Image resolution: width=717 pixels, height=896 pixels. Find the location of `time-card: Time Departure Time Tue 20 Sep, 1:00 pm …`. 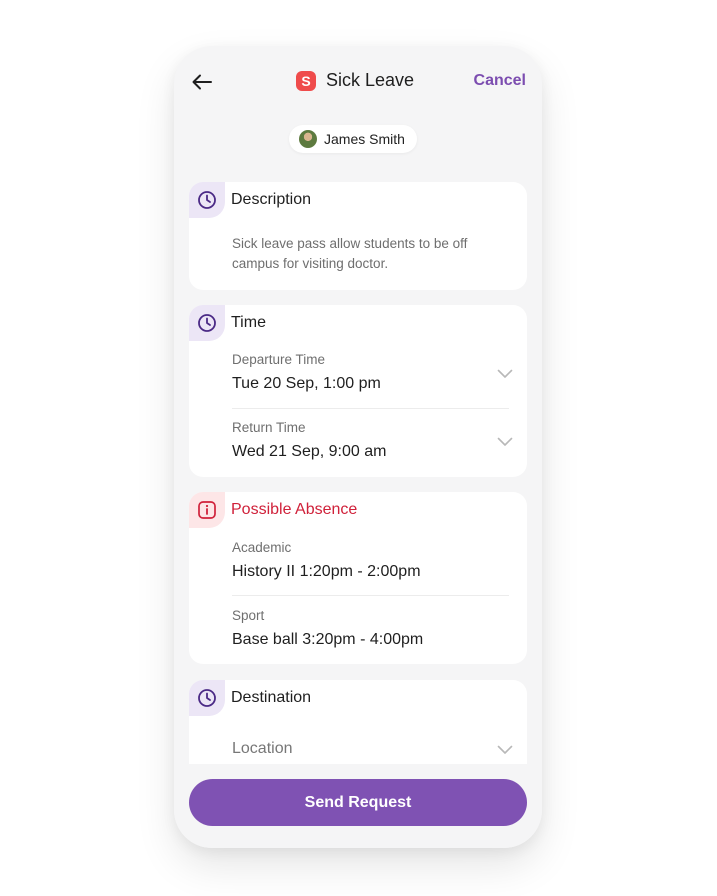

time-card: Time Departure Time Tue 20 Sep, 1:00 pm … is located at coordinates (358, 391).